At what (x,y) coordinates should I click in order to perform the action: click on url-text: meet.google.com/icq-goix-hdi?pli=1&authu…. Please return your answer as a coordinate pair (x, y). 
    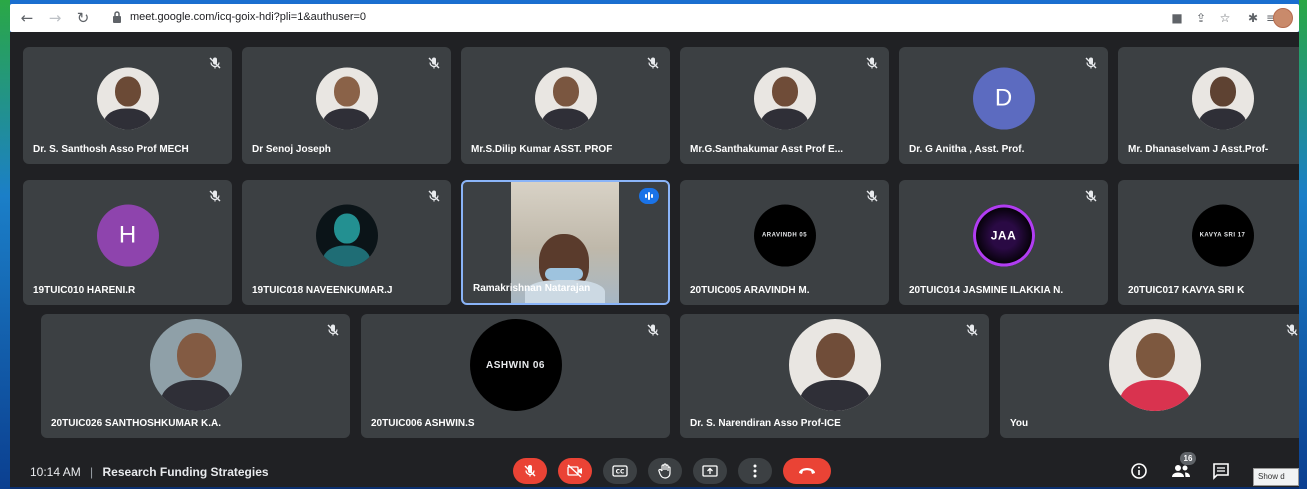
    Looking at the image, I should click on (248, 17).